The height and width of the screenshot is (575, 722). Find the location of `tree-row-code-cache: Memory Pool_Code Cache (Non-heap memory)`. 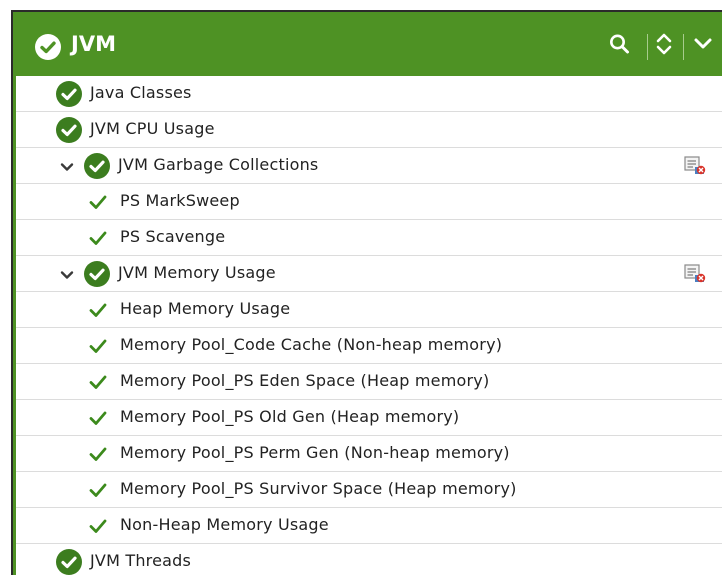

tree-row-code-cache: Memory Pool_Code Cache (Non-heap memory) is located at coordinates (369, 346).